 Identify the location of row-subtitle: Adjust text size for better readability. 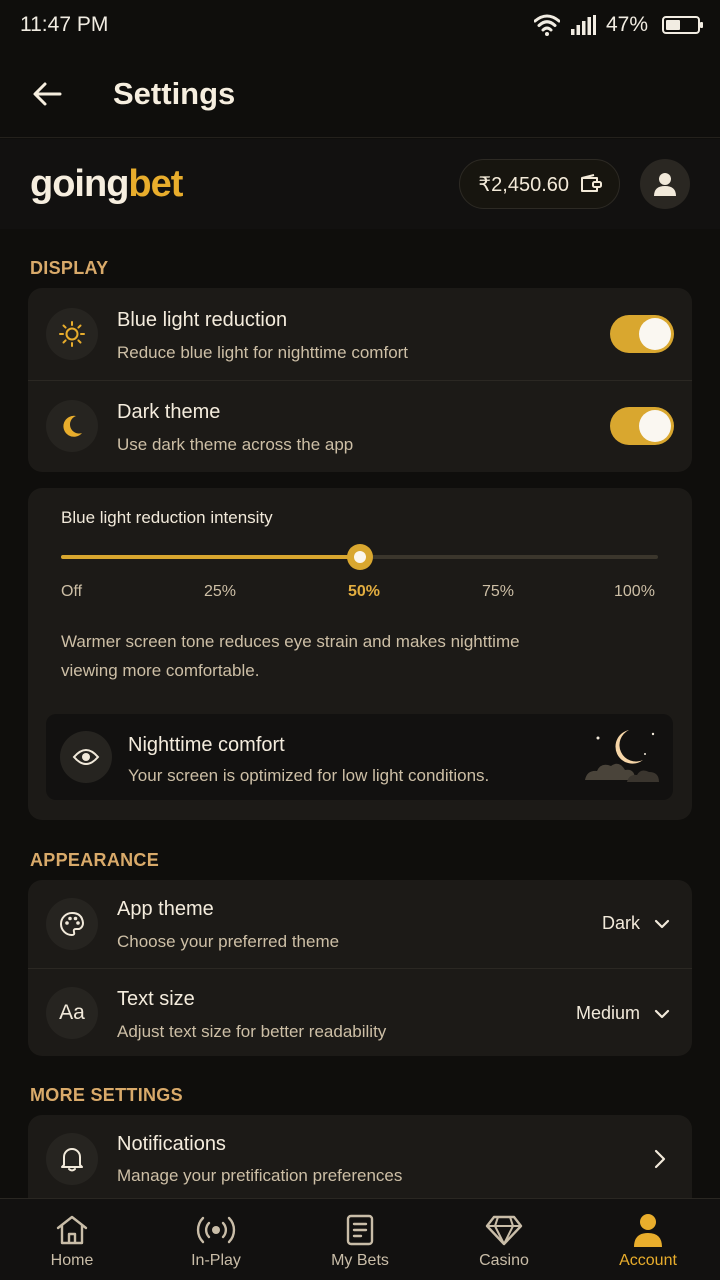
(252, 1031).